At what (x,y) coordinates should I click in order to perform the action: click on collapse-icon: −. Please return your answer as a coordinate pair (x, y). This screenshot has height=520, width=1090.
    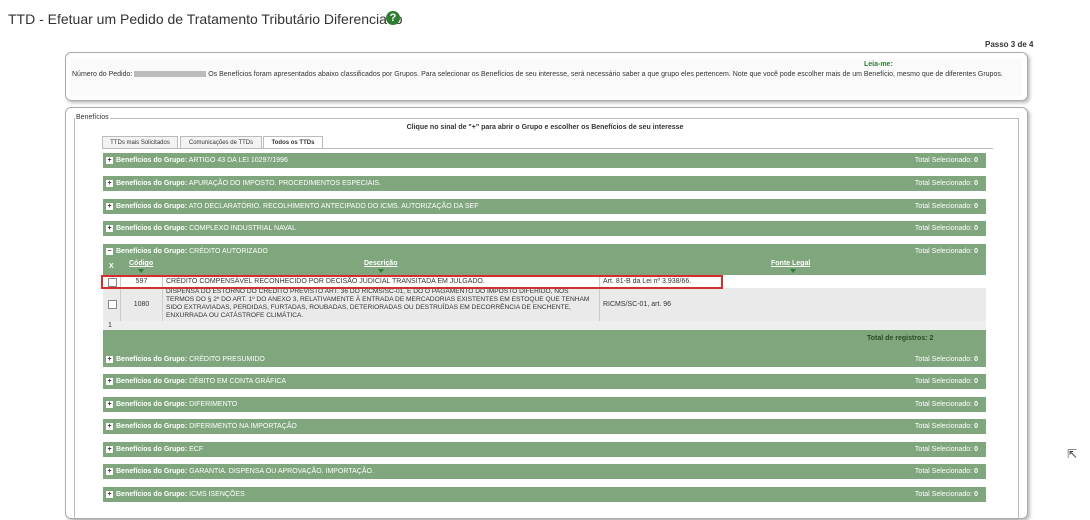
    Looking at the image, I should click on (109, 251).